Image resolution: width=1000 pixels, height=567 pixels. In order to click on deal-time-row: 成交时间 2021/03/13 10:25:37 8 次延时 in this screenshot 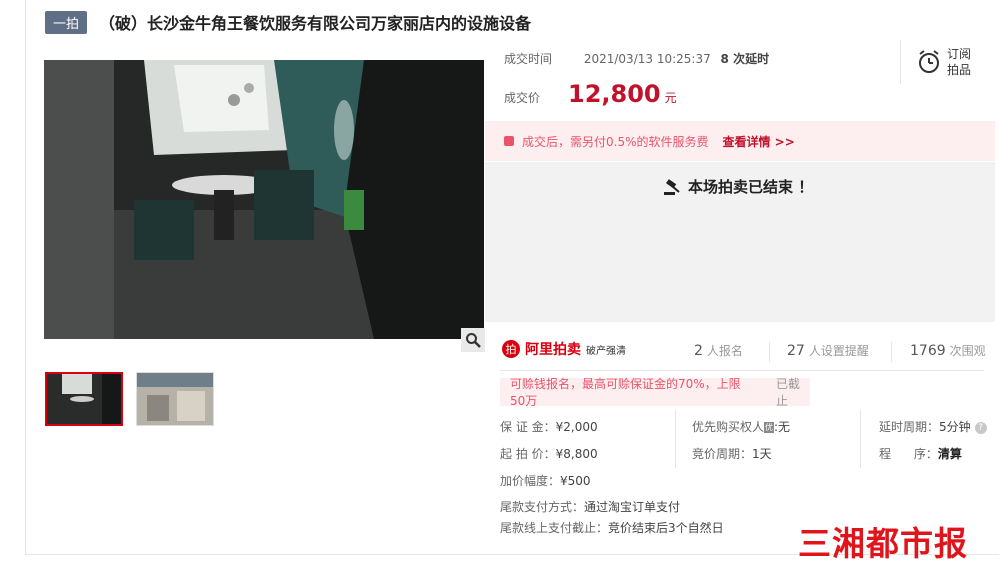, I will do `click(636, 58)`.